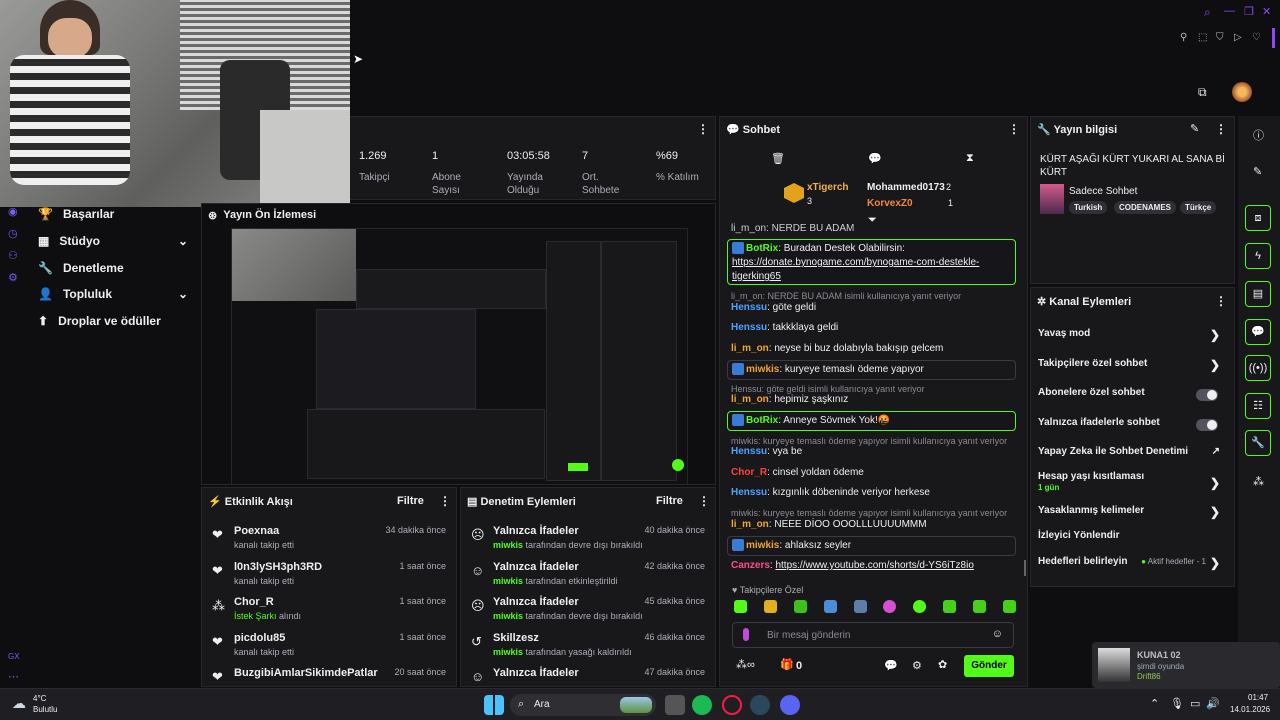 Image resolution: width=1280 pixels, height=720 pixels. What do you see at coordinates (770, 606) in the screenshot?
I see `emote-2-icon` at bounding box center [770, 606].